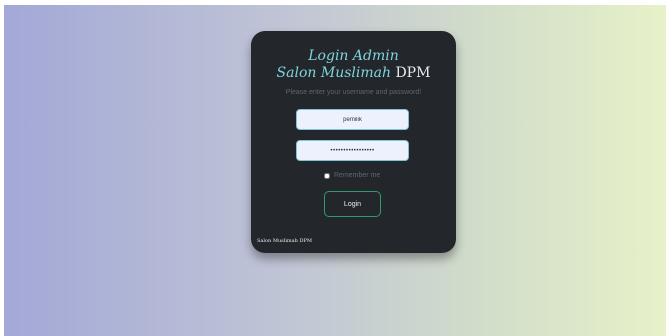  I want to click on password-input, so click(352, 150).